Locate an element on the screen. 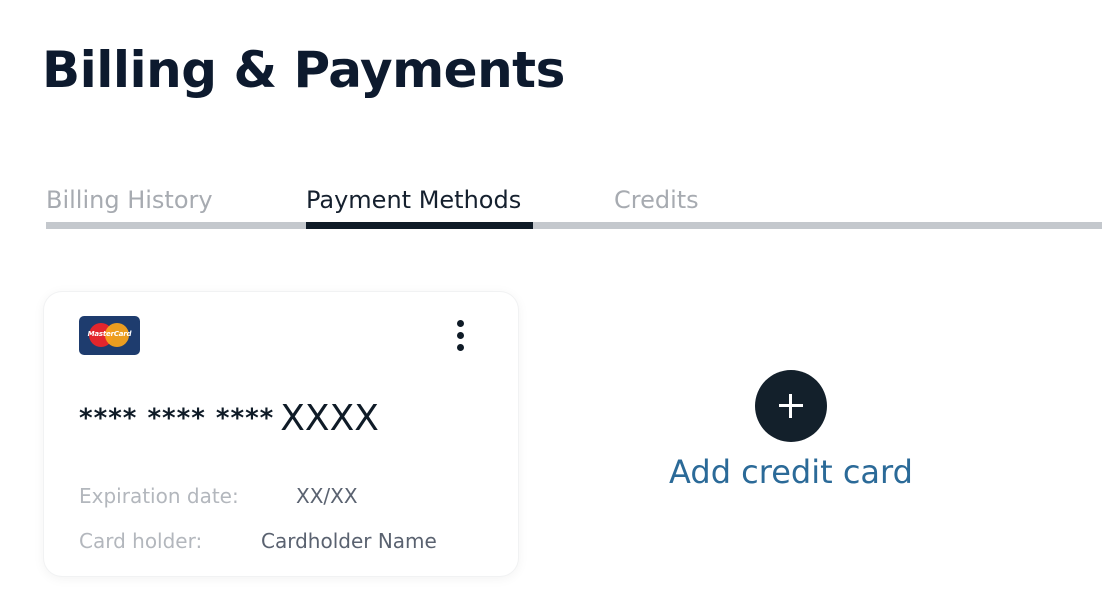 The height and width of the screenshot is (614, 1102). tab-label: Payment Methods is located at coordinates (414, 200).